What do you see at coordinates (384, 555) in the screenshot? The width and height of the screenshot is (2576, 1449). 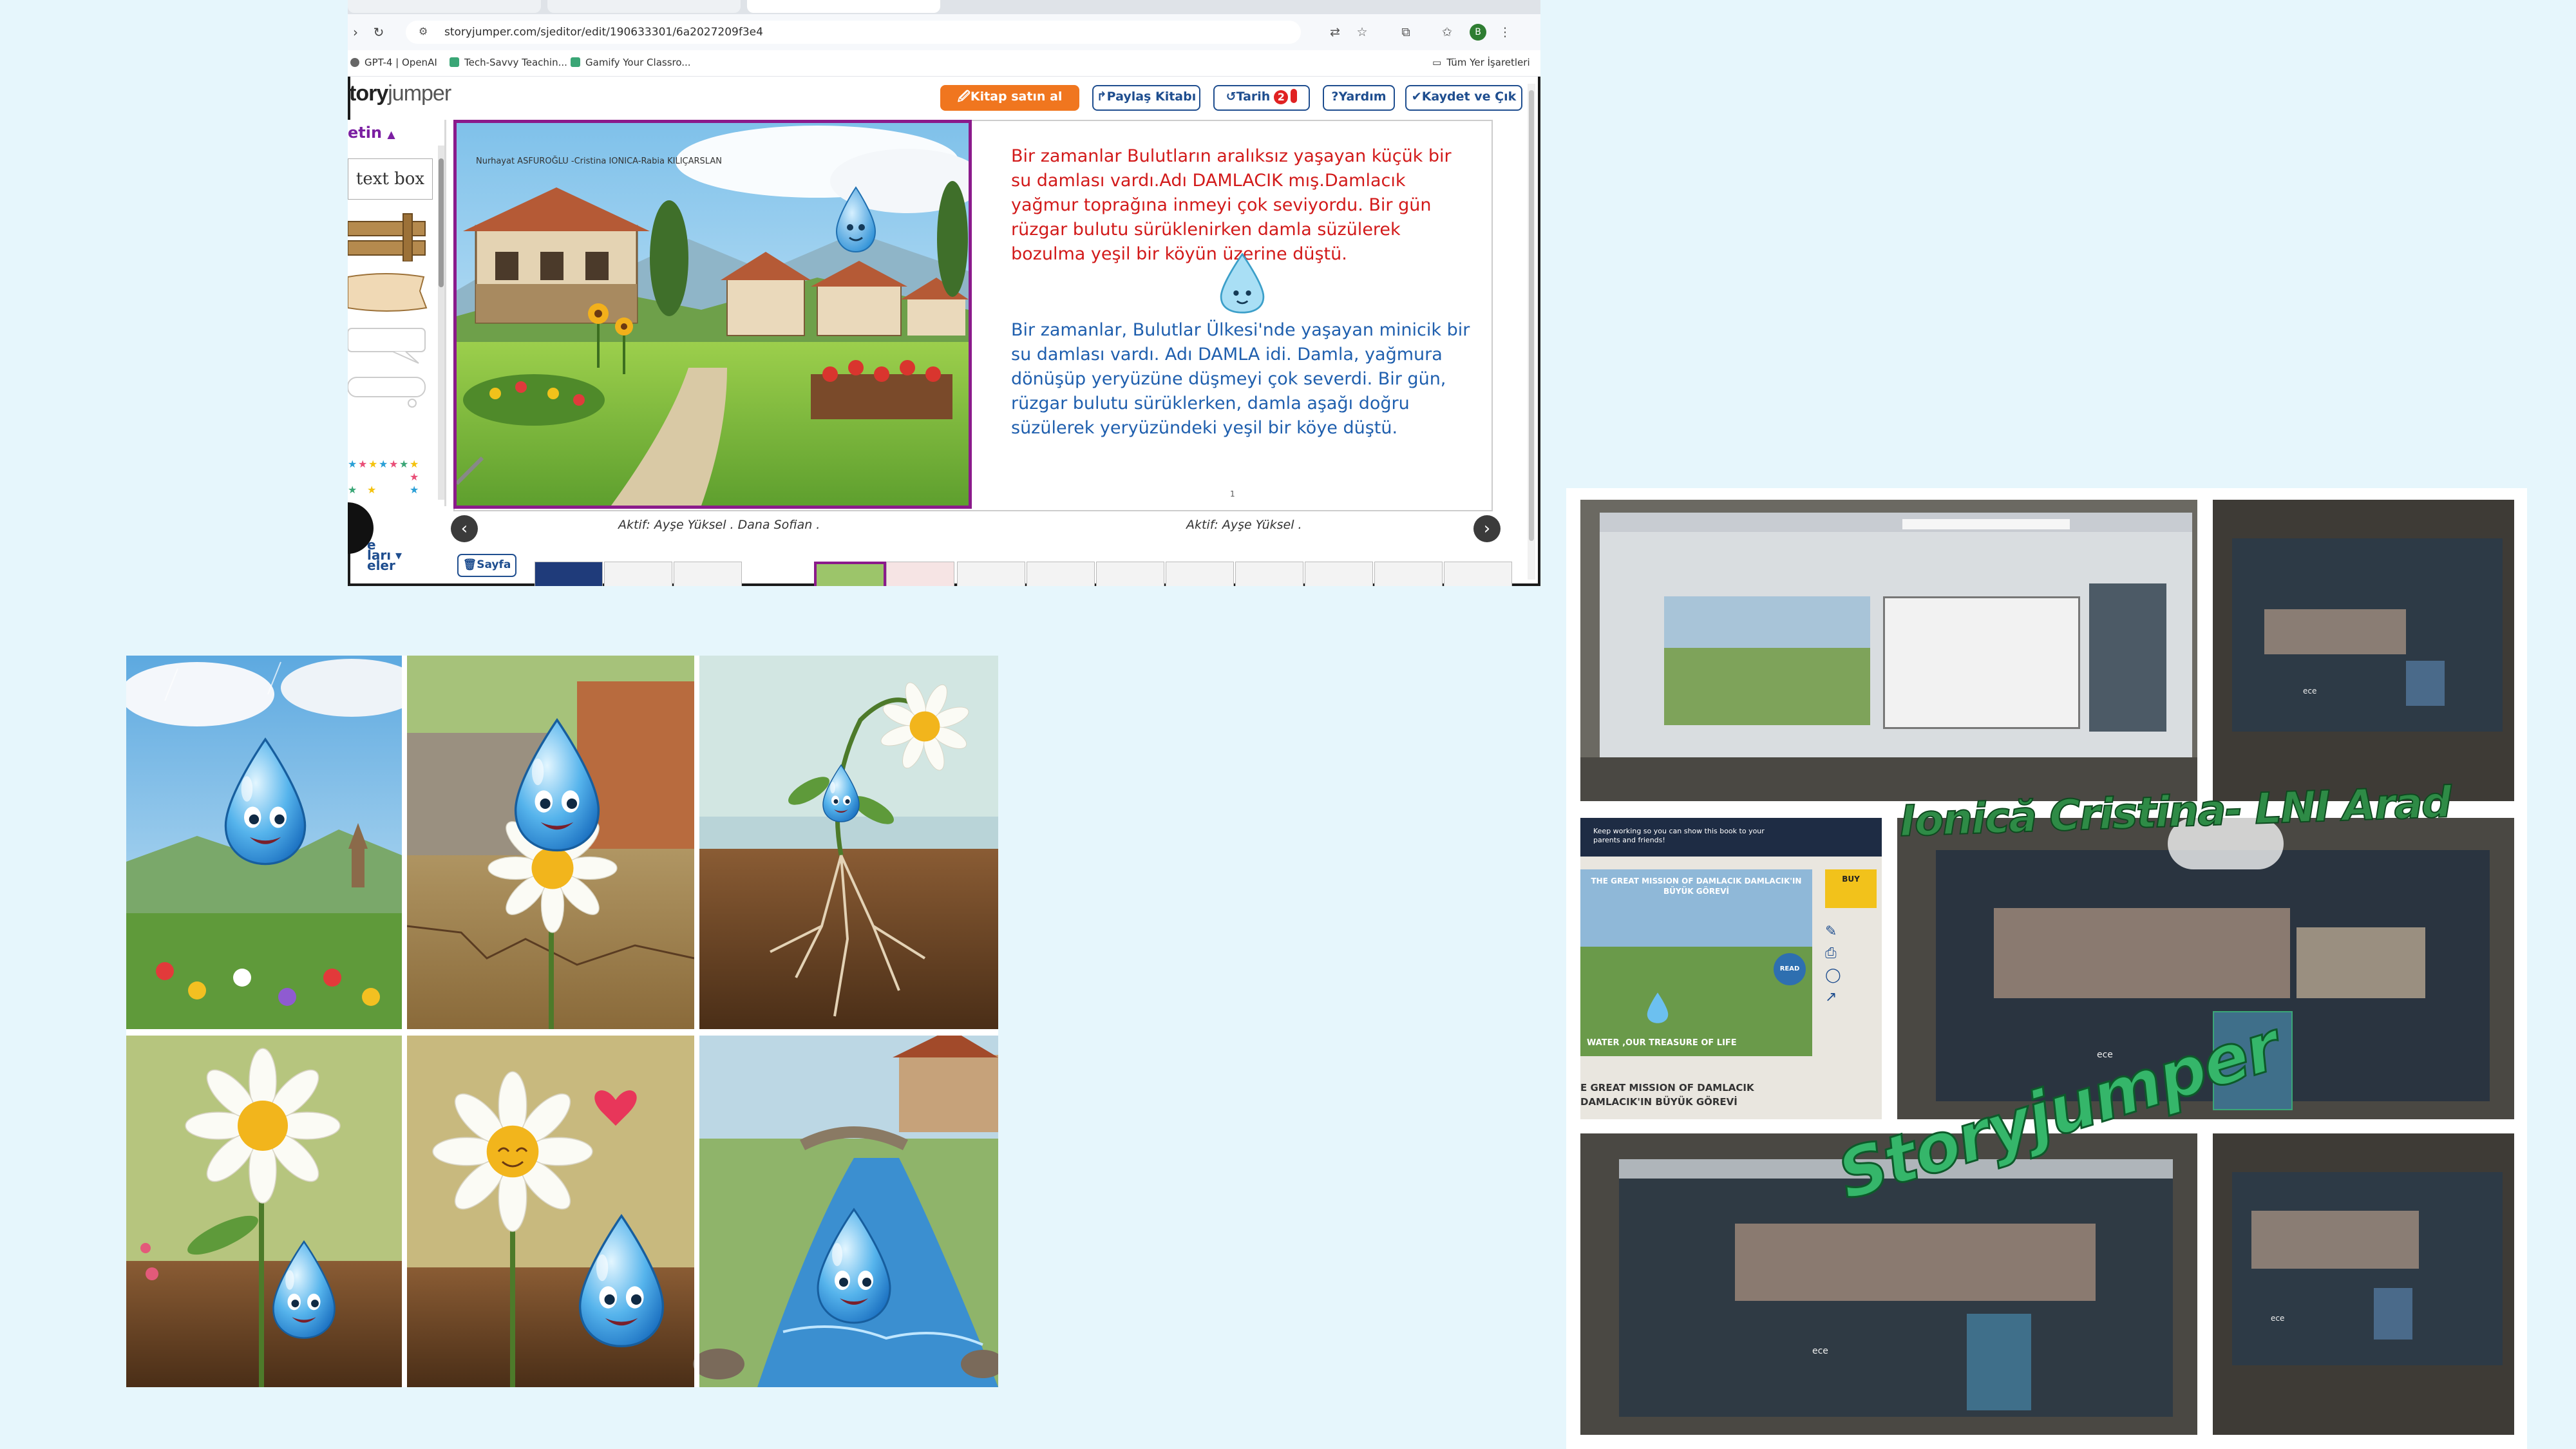 I see `panel-bottom-menu: e ları ▾ eler` at bounding box center [384, 555].